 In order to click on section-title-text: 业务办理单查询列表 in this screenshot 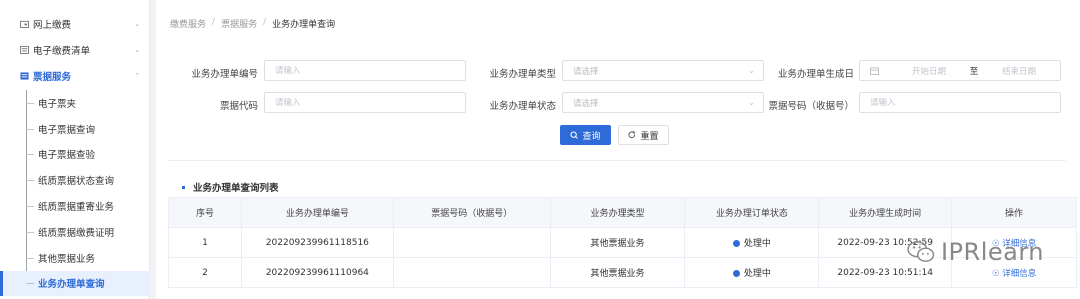, I will do `click(236, 188)`.